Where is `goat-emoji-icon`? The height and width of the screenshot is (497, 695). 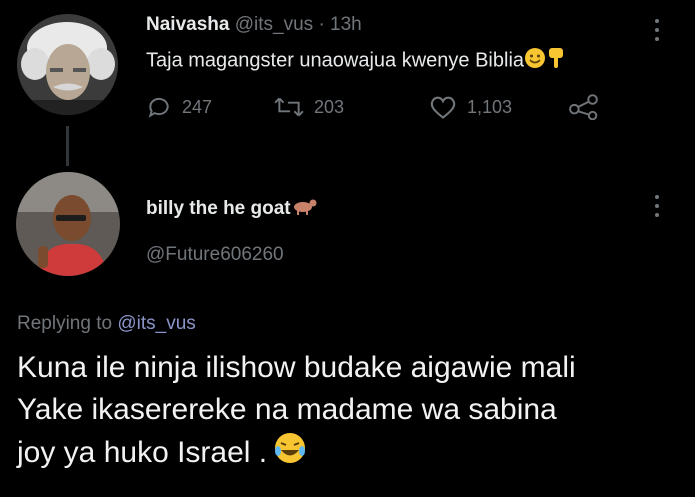 goat-emoji-icon is located at coordinates (304, 209).